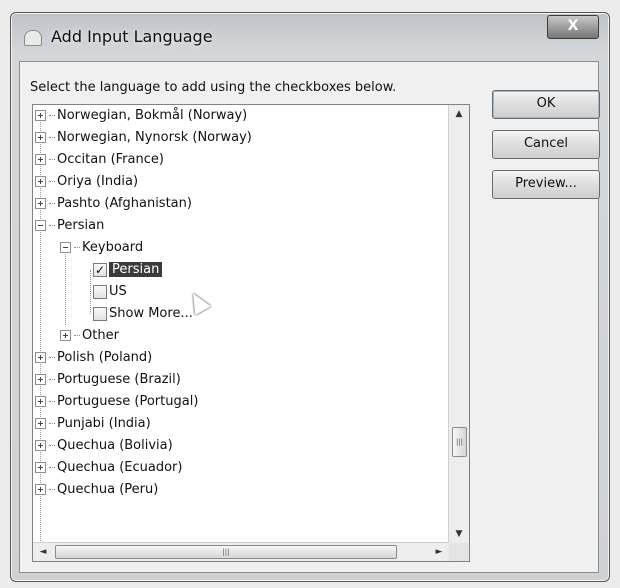 Image resolution: width=620 pixels, height=588 pixels. I want to click on tree-item-persian-keyboard: ✓ Persian, so click(128, 270).